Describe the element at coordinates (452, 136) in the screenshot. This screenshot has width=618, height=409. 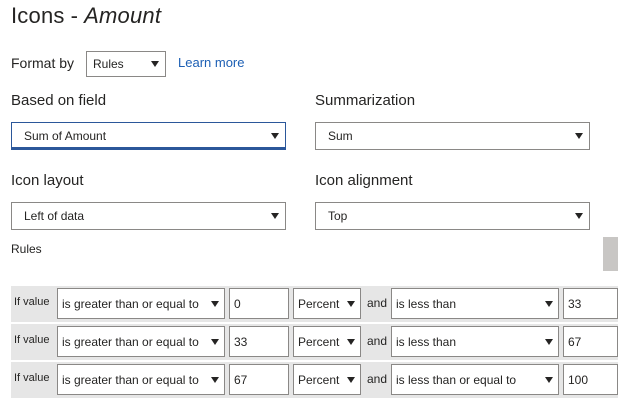
I see `summarization-dropdown: Sum` at that location.